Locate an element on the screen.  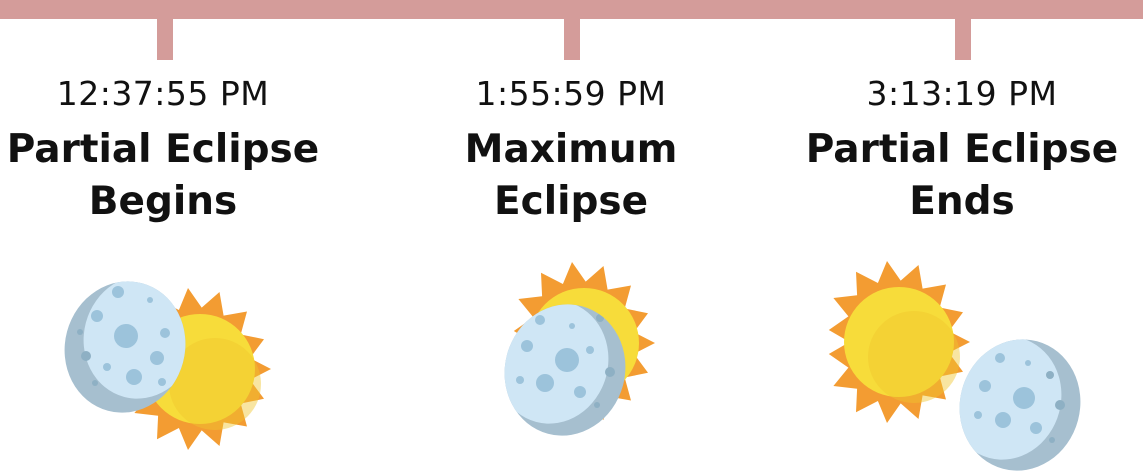
moon-covering-sun-icon is located at coordinates (575, 356).